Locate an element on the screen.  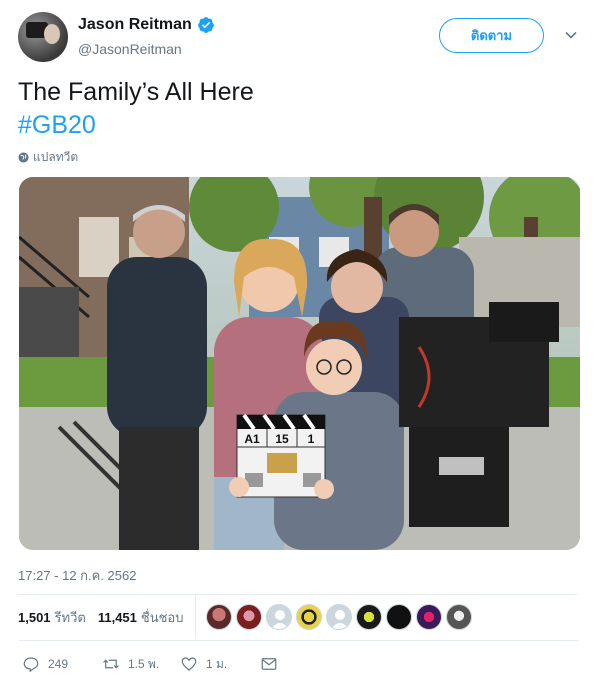
clapper-take-shot: 15 is located at coordinates (282, 439).